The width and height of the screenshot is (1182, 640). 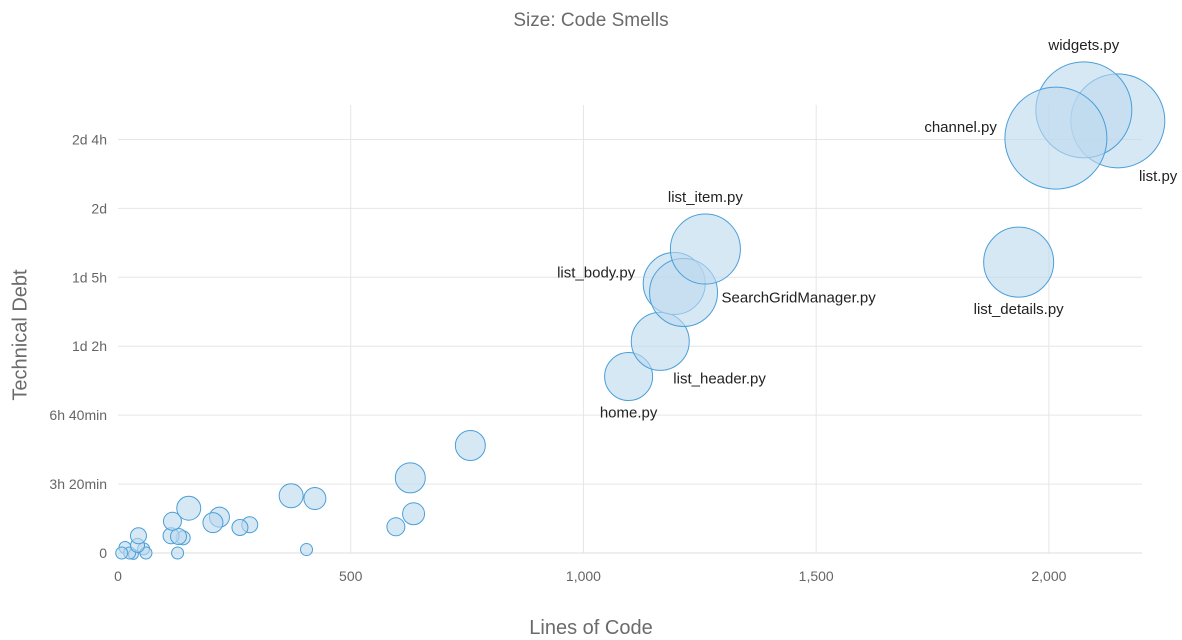 What do you see at coordinates (89, 139) in the screenshot?
I see `y-tick-label: 2d 4h` at bounding box center [89, 139].